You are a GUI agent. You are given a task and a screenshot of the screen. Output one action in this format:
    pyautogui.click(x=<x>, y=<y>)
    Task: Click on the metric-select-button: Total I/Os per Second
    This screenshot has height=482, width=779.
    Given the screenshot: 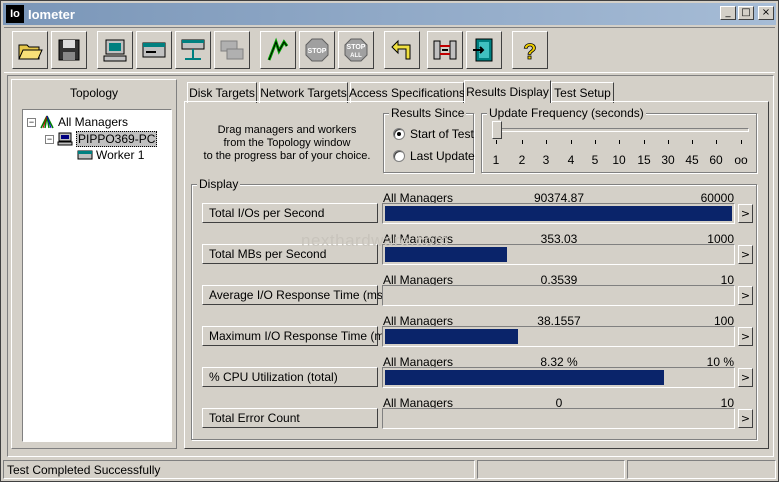 What is the action you would take?
    pyautogui.click(x=290, y=213)
    